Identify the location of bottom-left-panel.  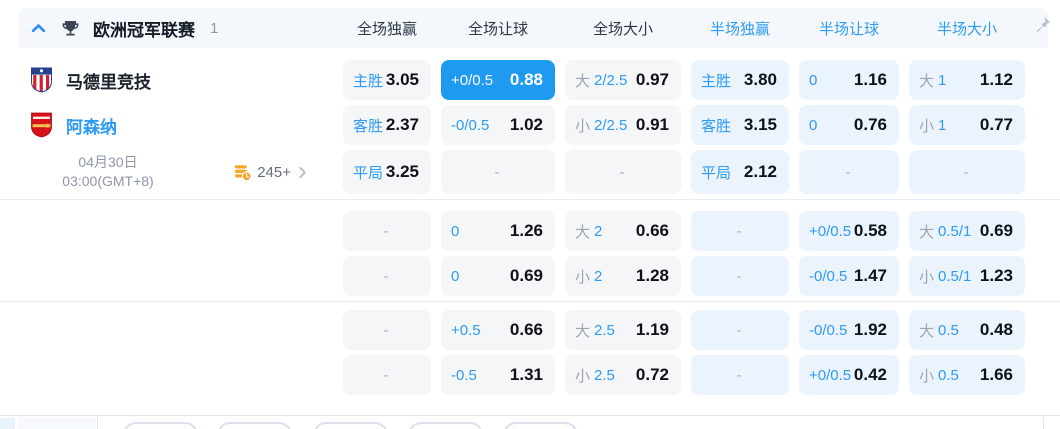
(57, 423).